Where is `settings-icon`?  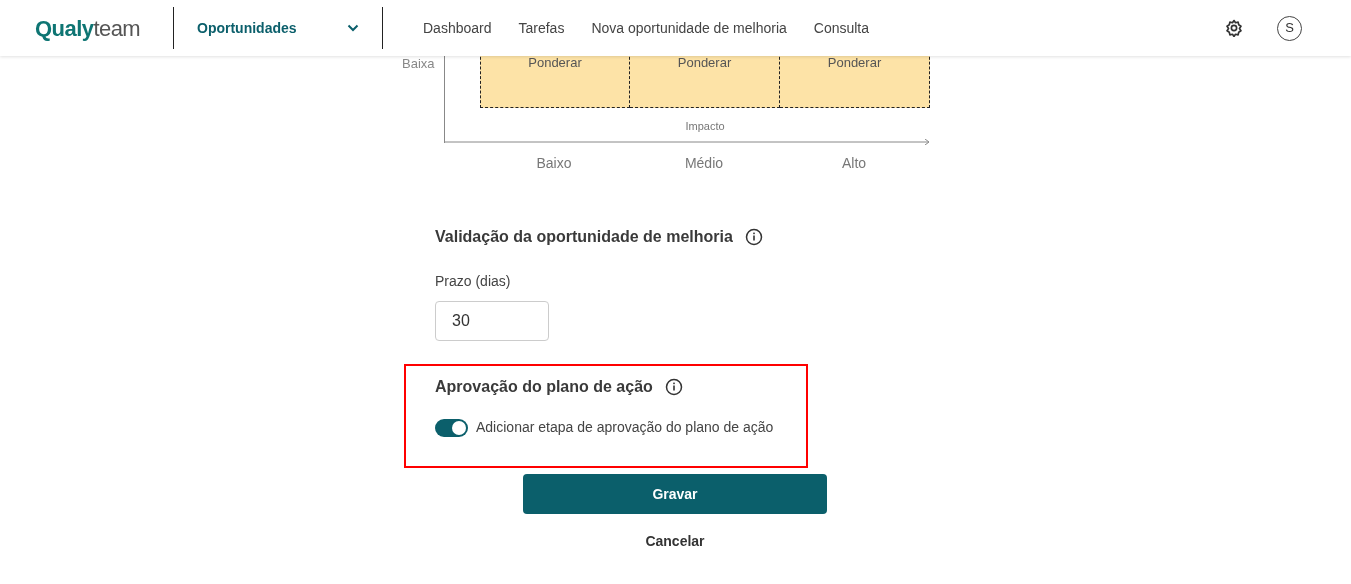 settings-icon is located at coordinates (1234, 28).